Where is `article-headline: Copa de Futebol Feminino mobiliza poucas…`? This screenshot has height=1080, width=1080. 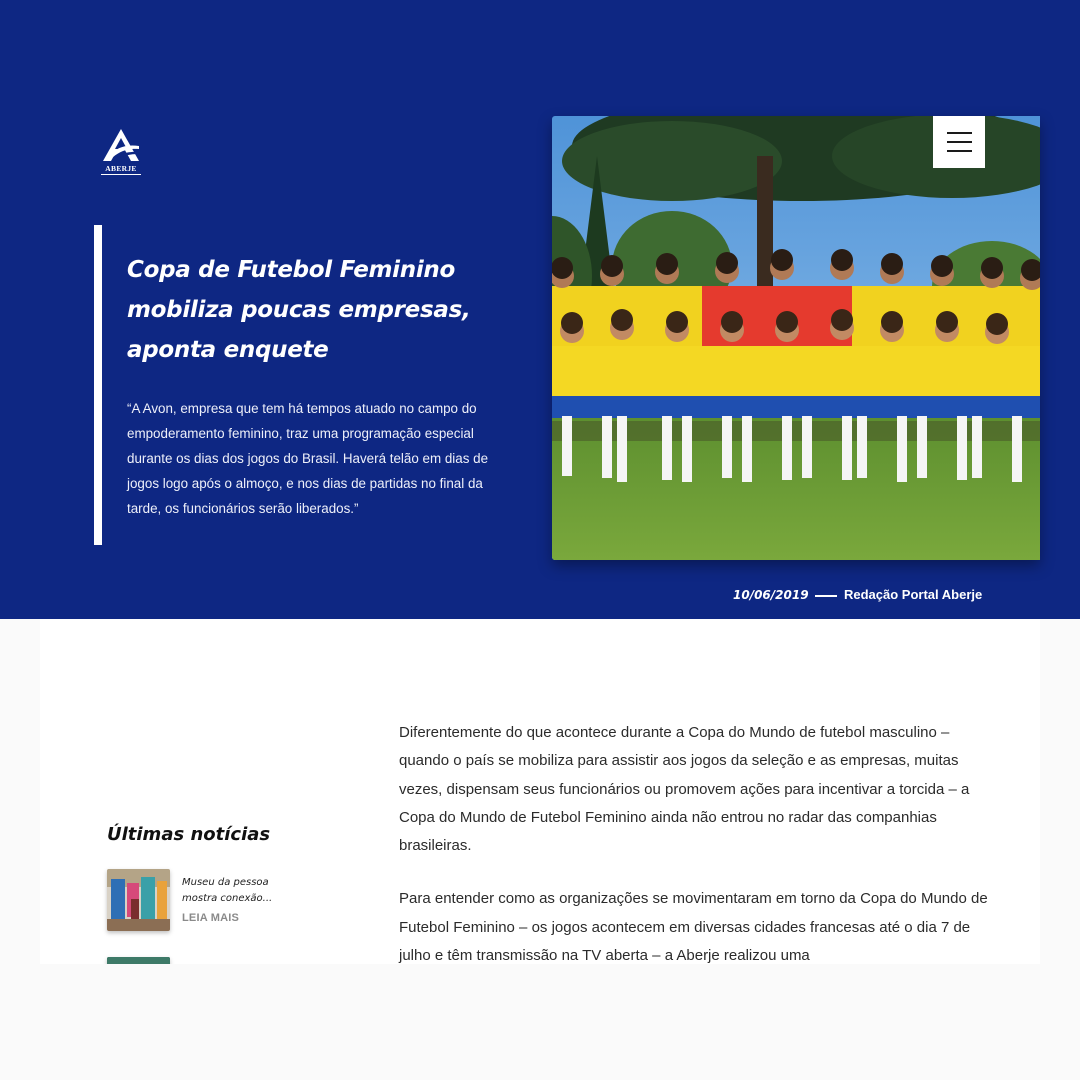
article-headline: Copa de Futebol Feminino mobiliza poucas… is located at coordinates (299, 310).